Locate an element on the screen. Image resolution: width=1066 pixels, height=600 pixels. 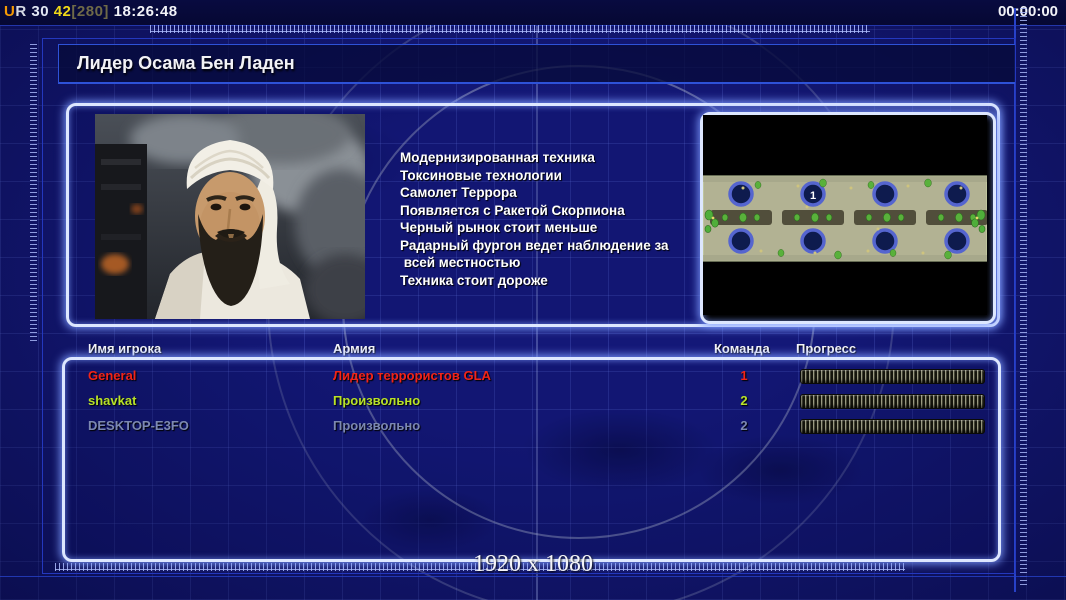
header-player-name: Имя игрока is located at coordinates (125, 348).